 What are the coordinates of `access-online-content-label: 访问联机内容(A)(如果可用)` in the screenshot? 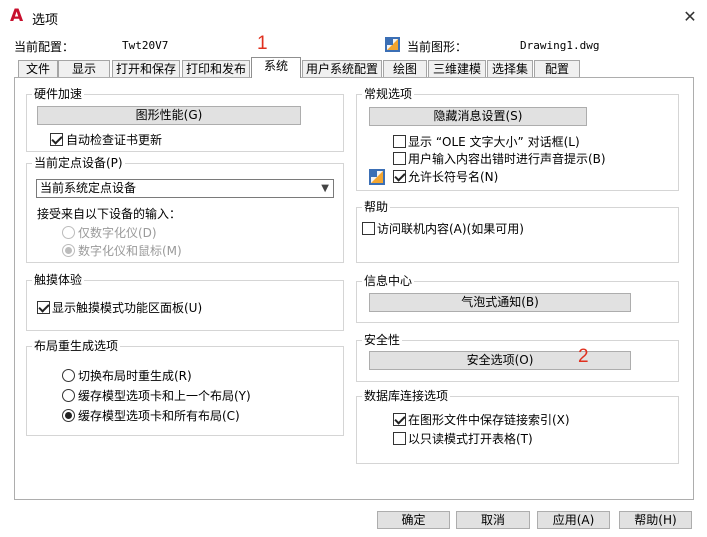 It's located at (450, 229).